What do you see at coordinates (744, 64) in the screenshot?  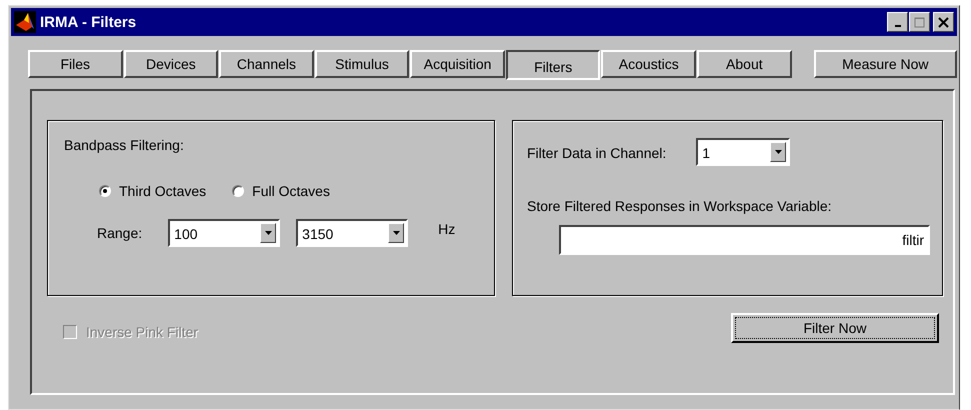 I see `tab: About` at bounding box center [744, 64].